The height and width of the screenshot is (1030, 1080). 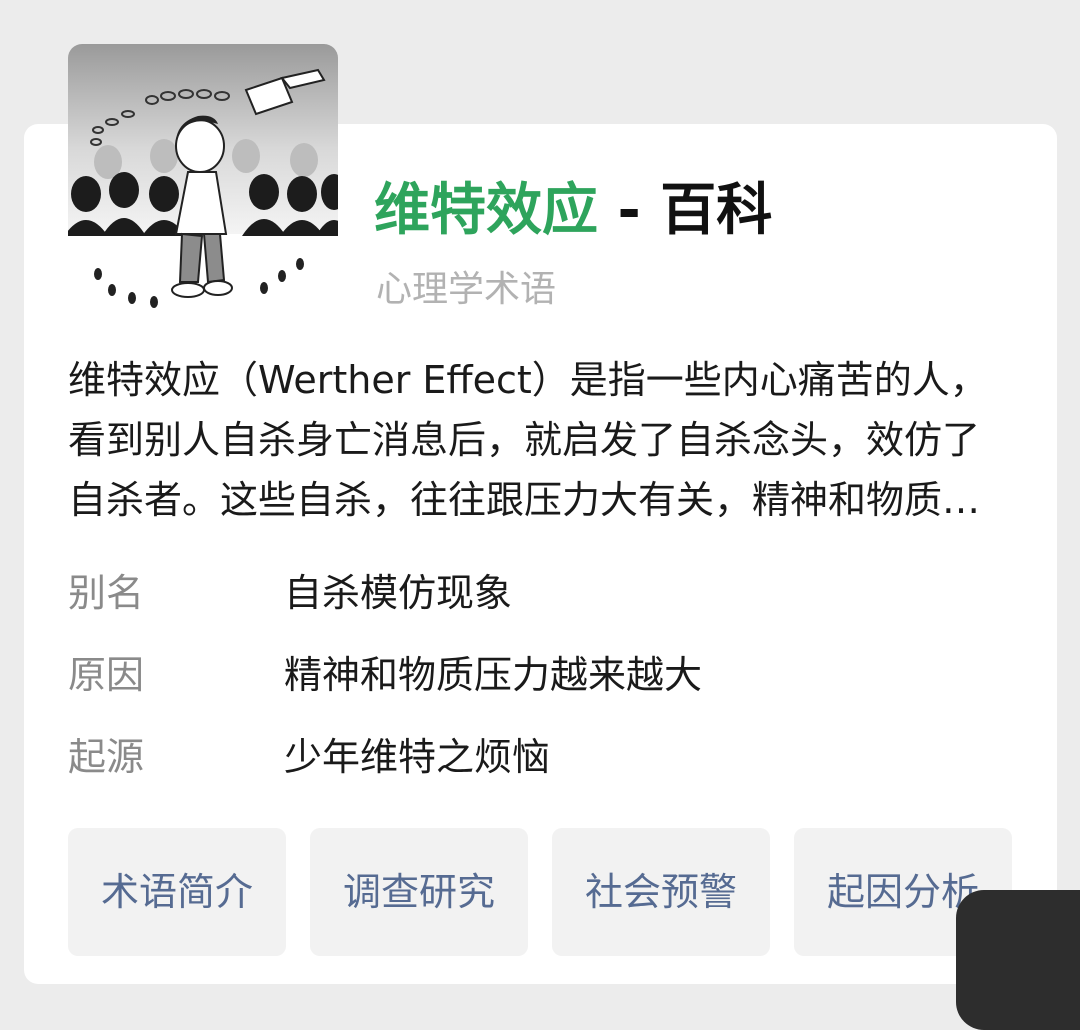 I want to click on entry-title-keyword: 维特效应, so click(x=486, y=210).